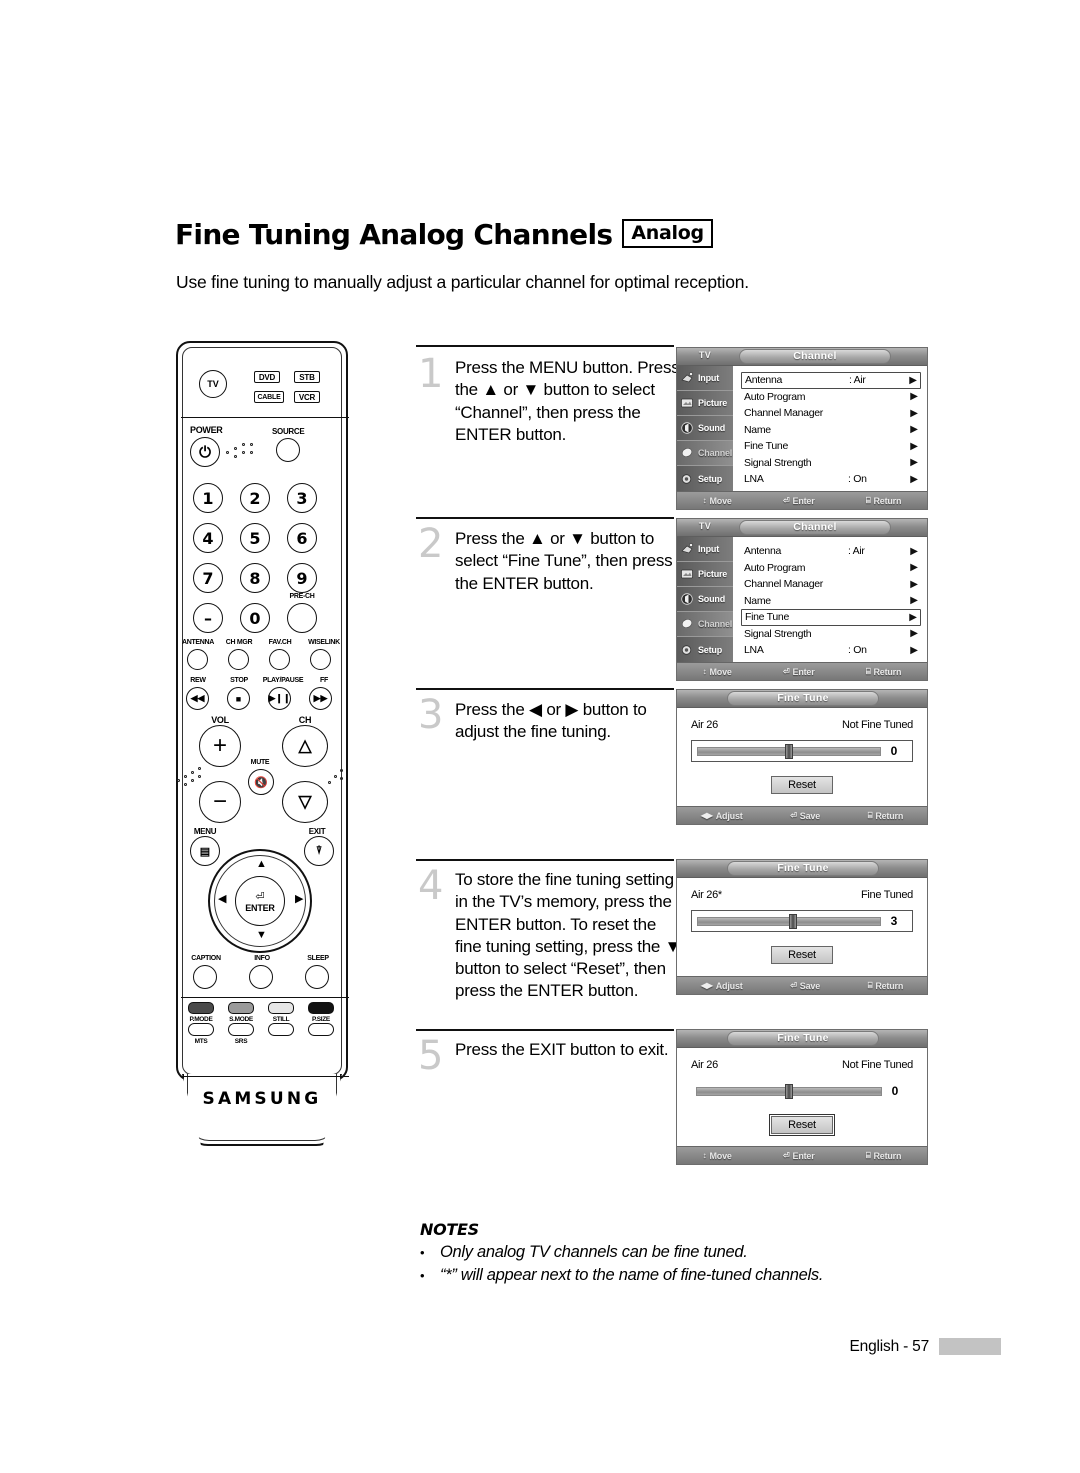 Image resolution: width=1080 pixels, height=1473 pixels. Describe the element at coordinates (198, 680) in the screenshot. I see `rew-label: REW` at that location.